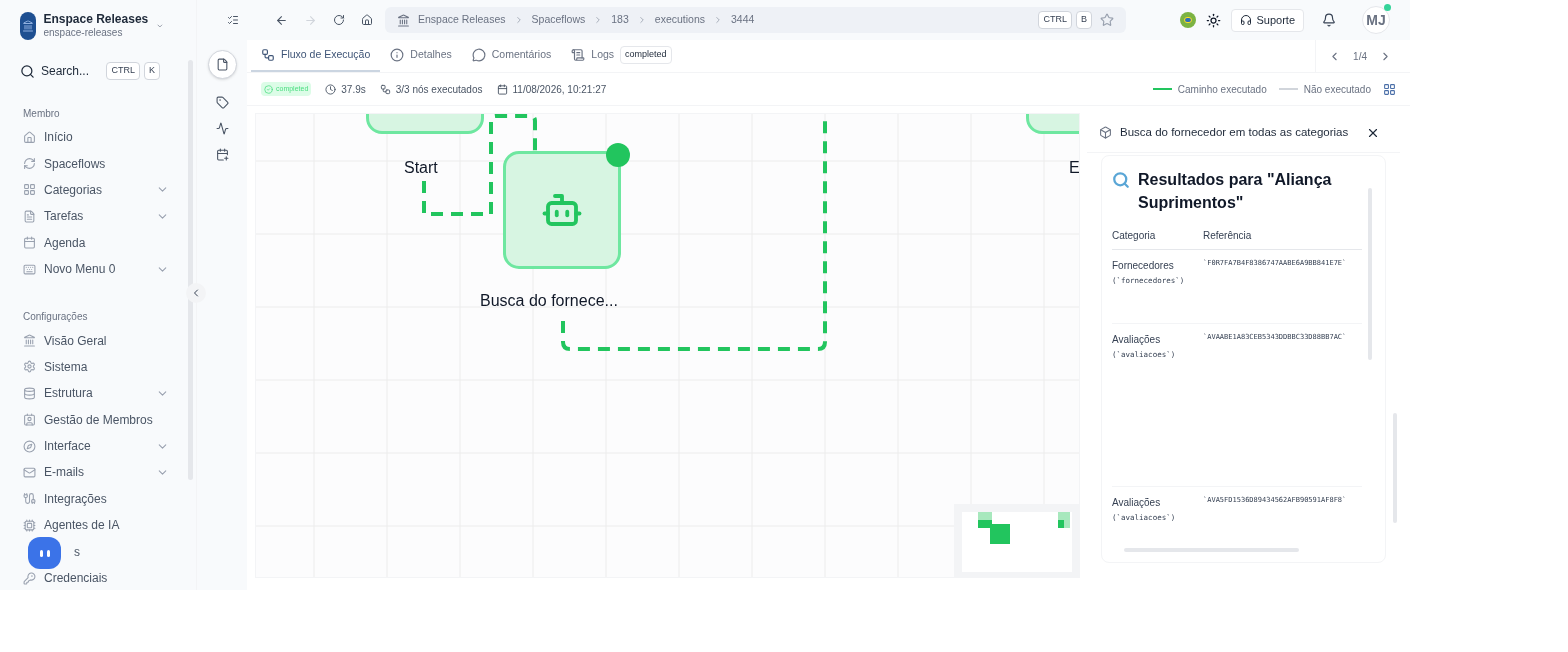 Image resolution: width=1568 pixels, height=652 pixels. What do you see at coordinates (1222, 89) in the screenshot?
I see `legend-label: Caminho executado` at bounding box center [1222, 89].